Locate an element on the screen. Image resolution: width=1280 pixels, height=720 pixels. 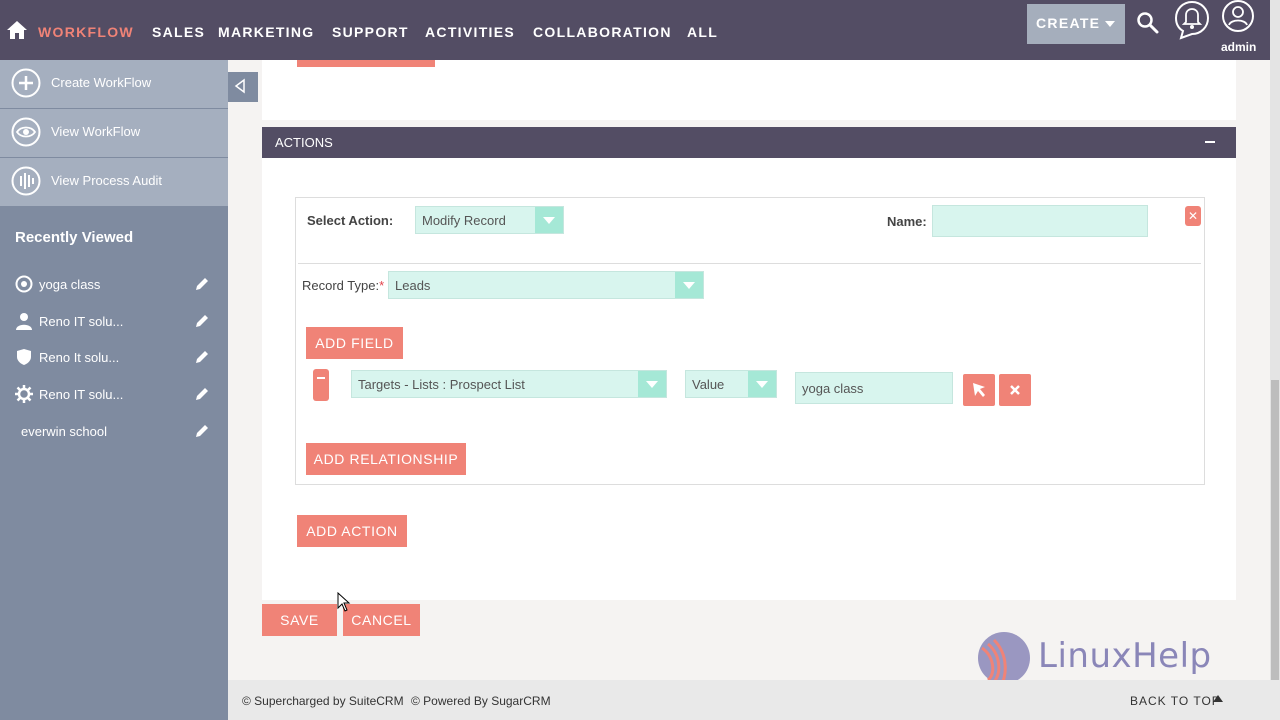
field-select-dropdown: Targets - Lists : Prospect List is located at coordinates (509, 384).